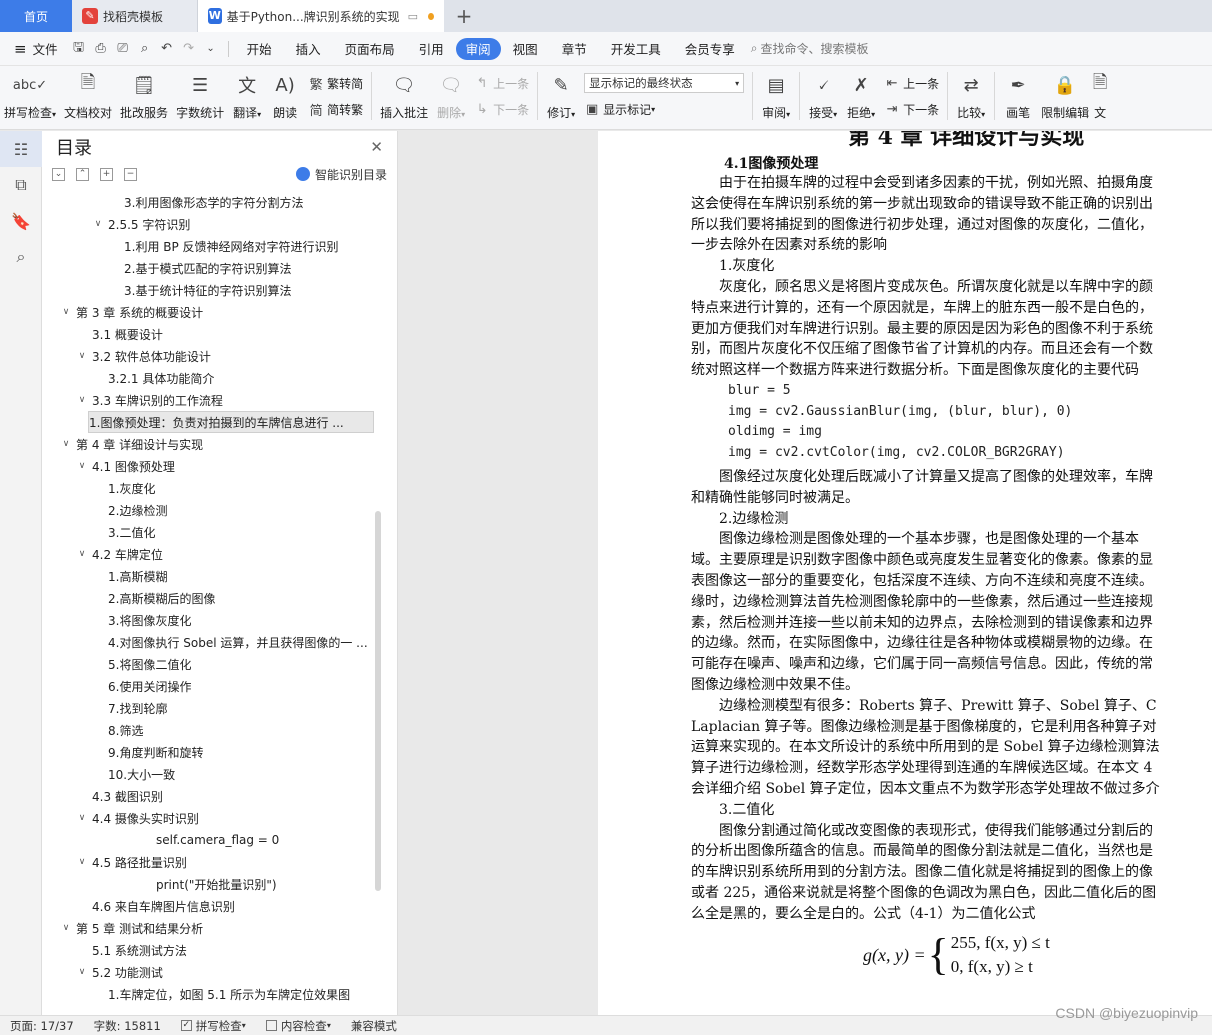 The height and width of the screenshot is (1035, 1212). What do you see at coordinates (823, 98) in the screenshot?
I see `accept-button: 🗸 接受▾` at bounding box center [823, 98].